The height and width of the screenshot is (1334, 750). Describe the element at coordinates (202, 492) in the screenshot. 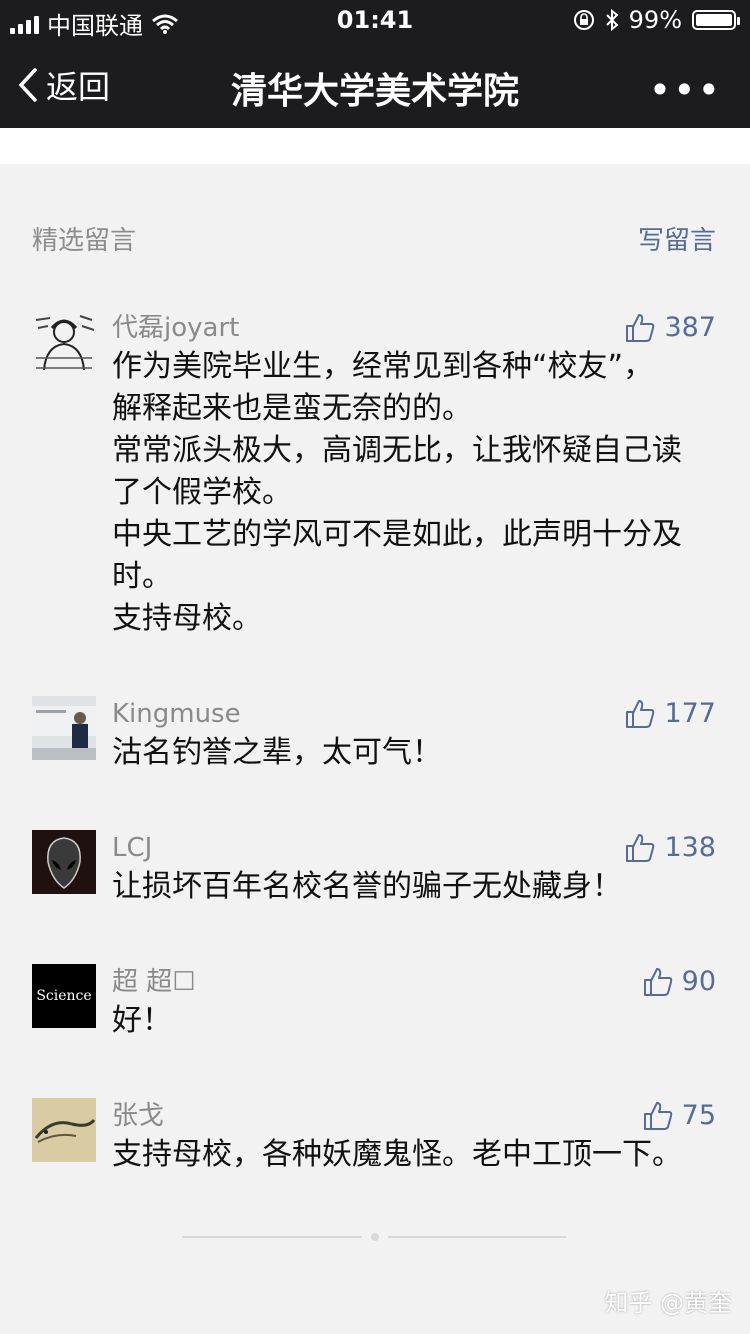

I see `comment-line: 了个假学校。` at that location.